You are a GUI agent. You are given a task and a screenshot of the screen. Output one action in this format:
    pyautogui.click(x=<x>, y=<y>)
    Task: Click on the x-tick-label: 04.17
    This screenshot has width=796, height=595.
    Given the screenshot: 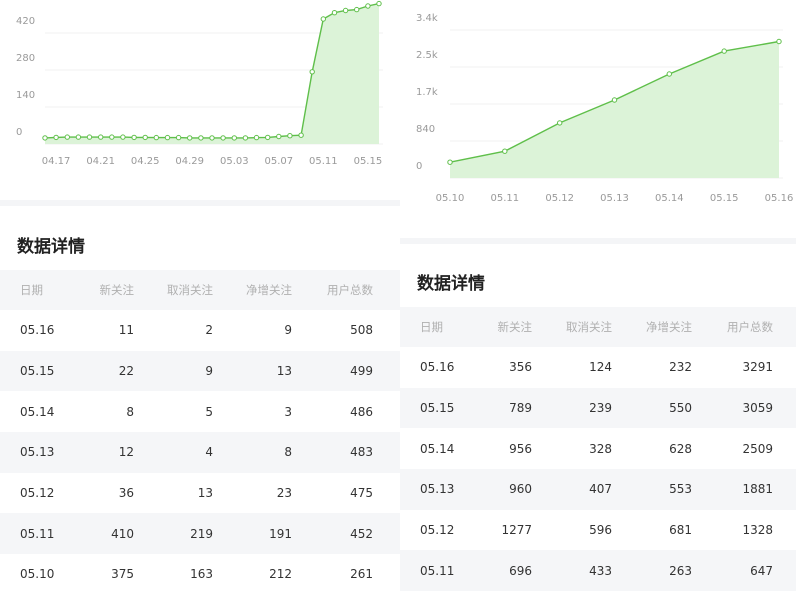 What is the action you would take?
    pyautogui.click(x=56, y=161)
    